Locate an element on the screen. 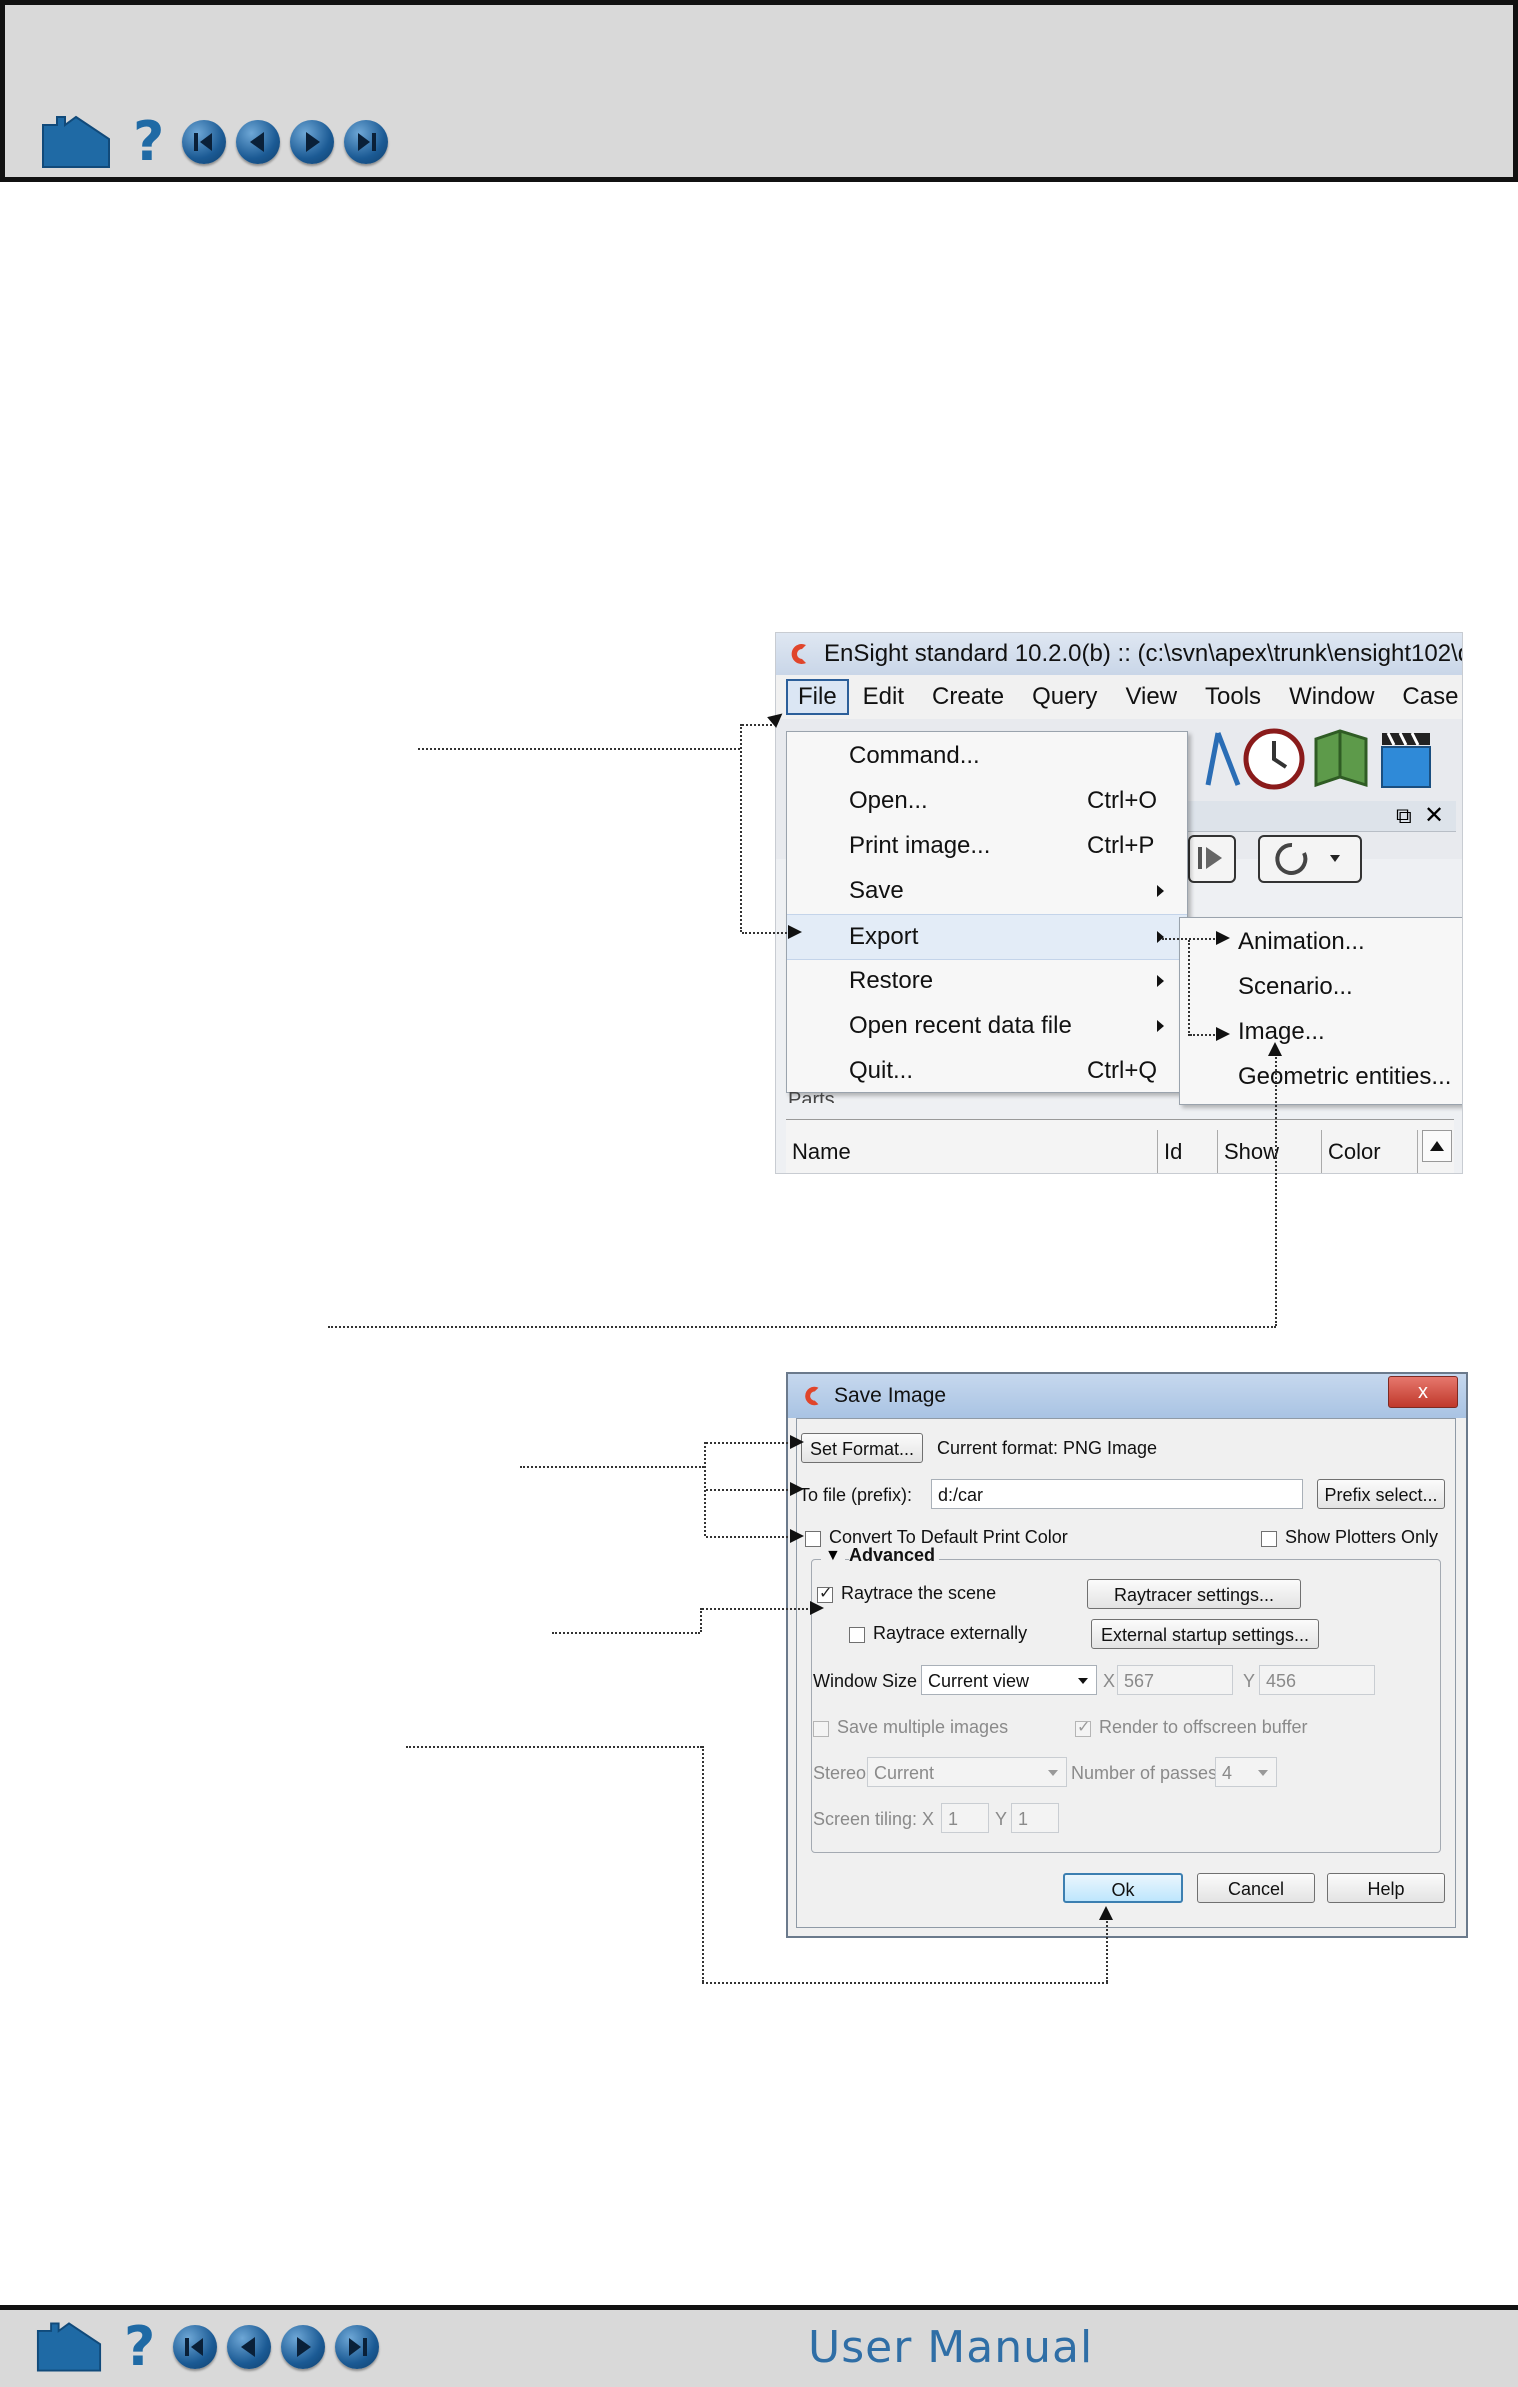  vector-tool-icon is located at coordinates (1218, 759).